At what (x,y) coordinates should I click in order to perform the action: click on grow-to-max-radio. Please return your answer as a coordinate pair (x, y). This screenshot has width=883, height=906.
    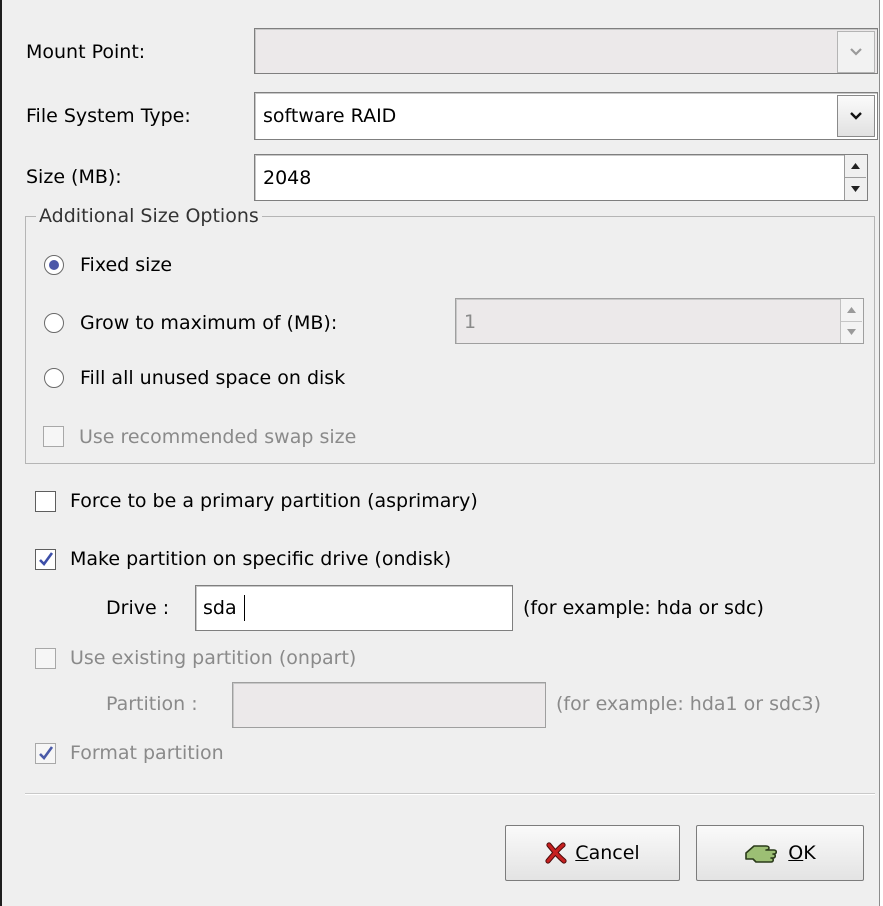
    Looking at the image, I should click on (54, 323).